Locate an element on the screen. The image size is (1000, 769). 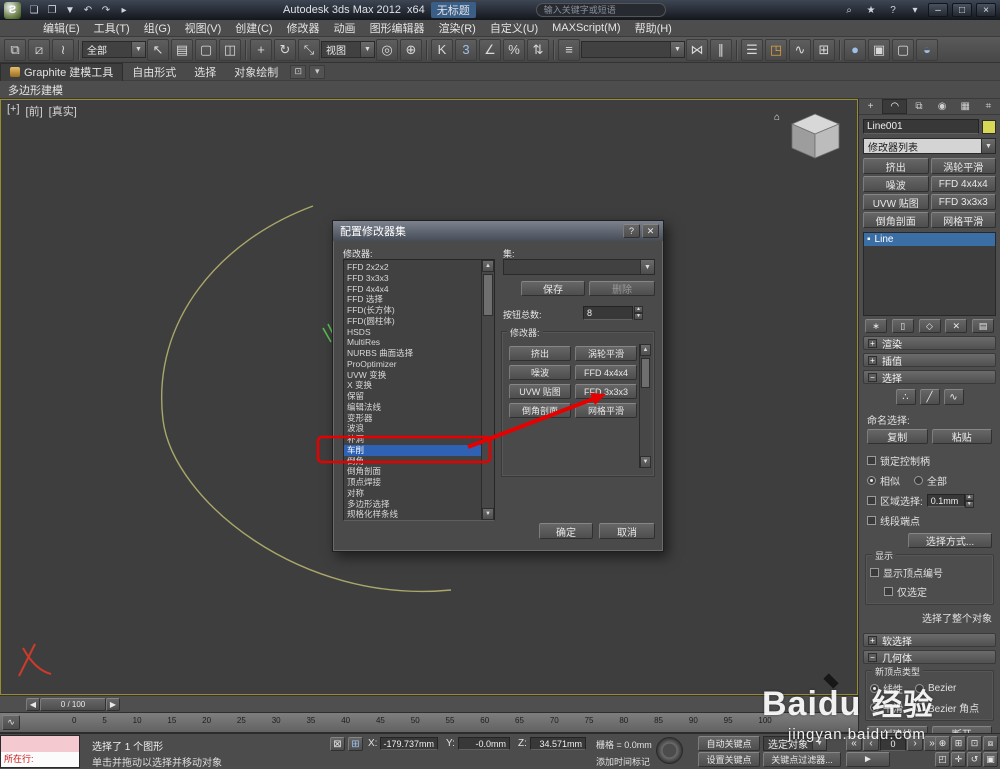
hierarchy-tab-icon: ⧉ is located at coordinates (918, 106).